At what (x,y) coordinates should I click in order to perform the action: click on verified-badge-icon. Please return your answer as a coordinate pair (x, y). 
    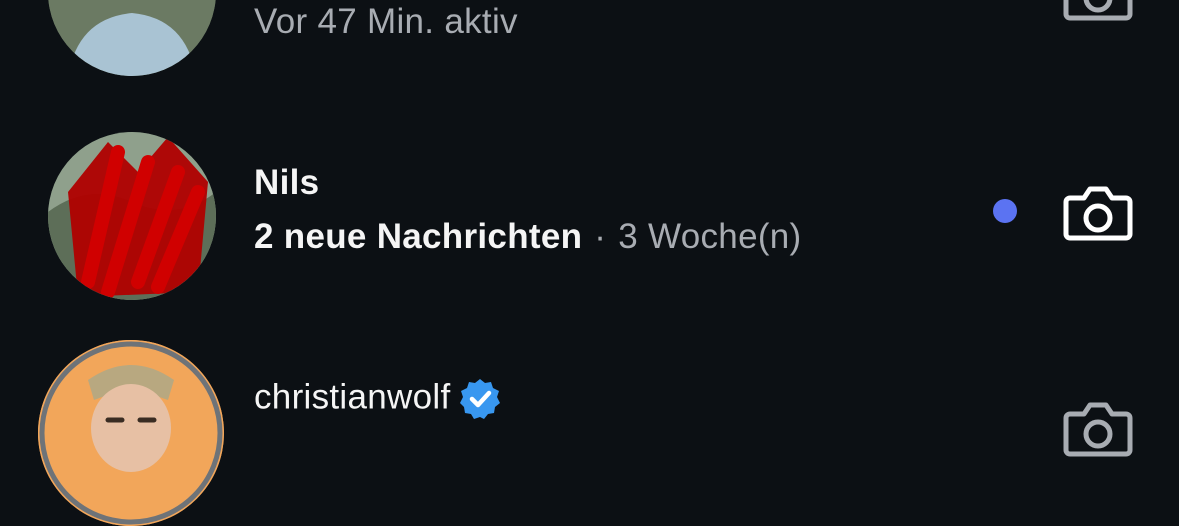
    Looking at the image, I should click on (480, 399).